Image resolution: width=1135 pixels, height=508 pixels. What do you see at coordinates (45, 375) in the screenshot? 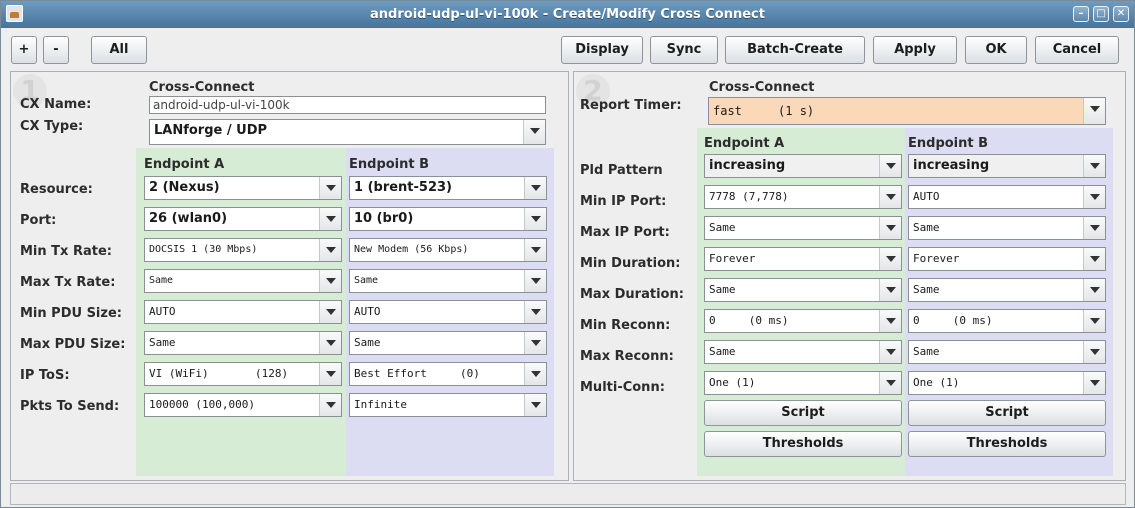
I see `ip-tos-label: IP ToS:` at bounding box center [45, 375].